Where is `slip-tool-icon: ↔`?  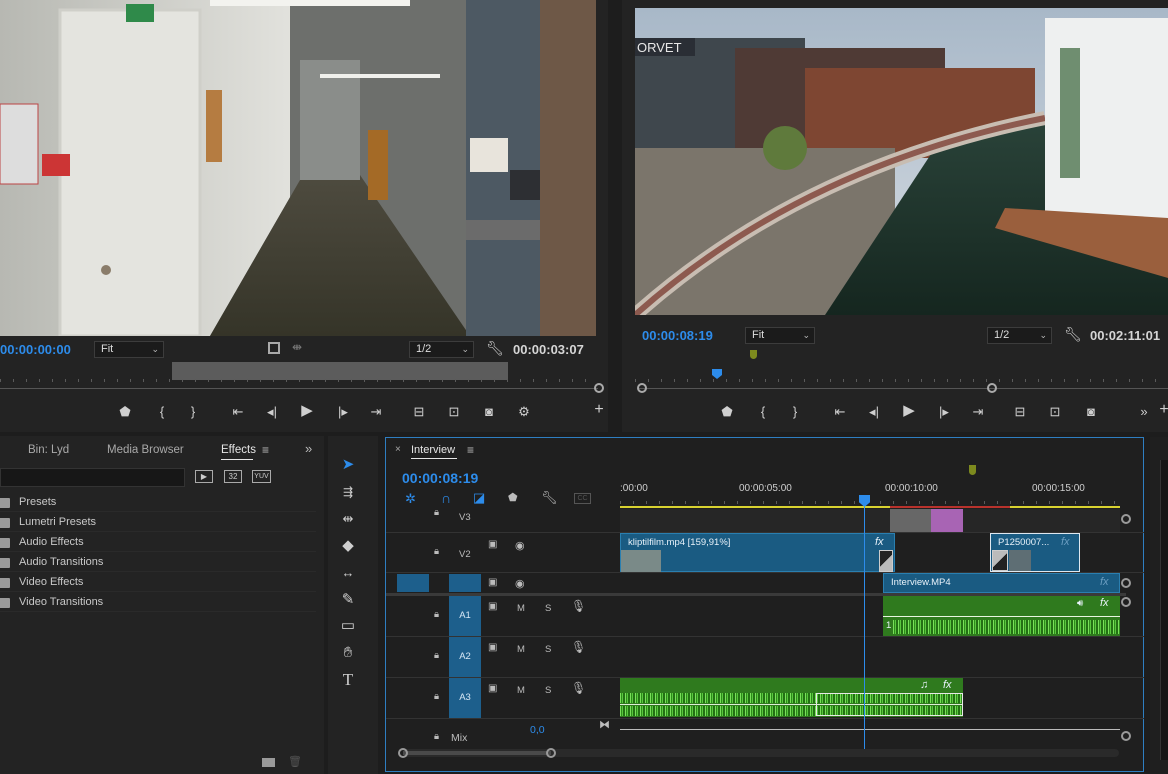 slip-tool-icon: ↔ is located at coordinates (348, 573).